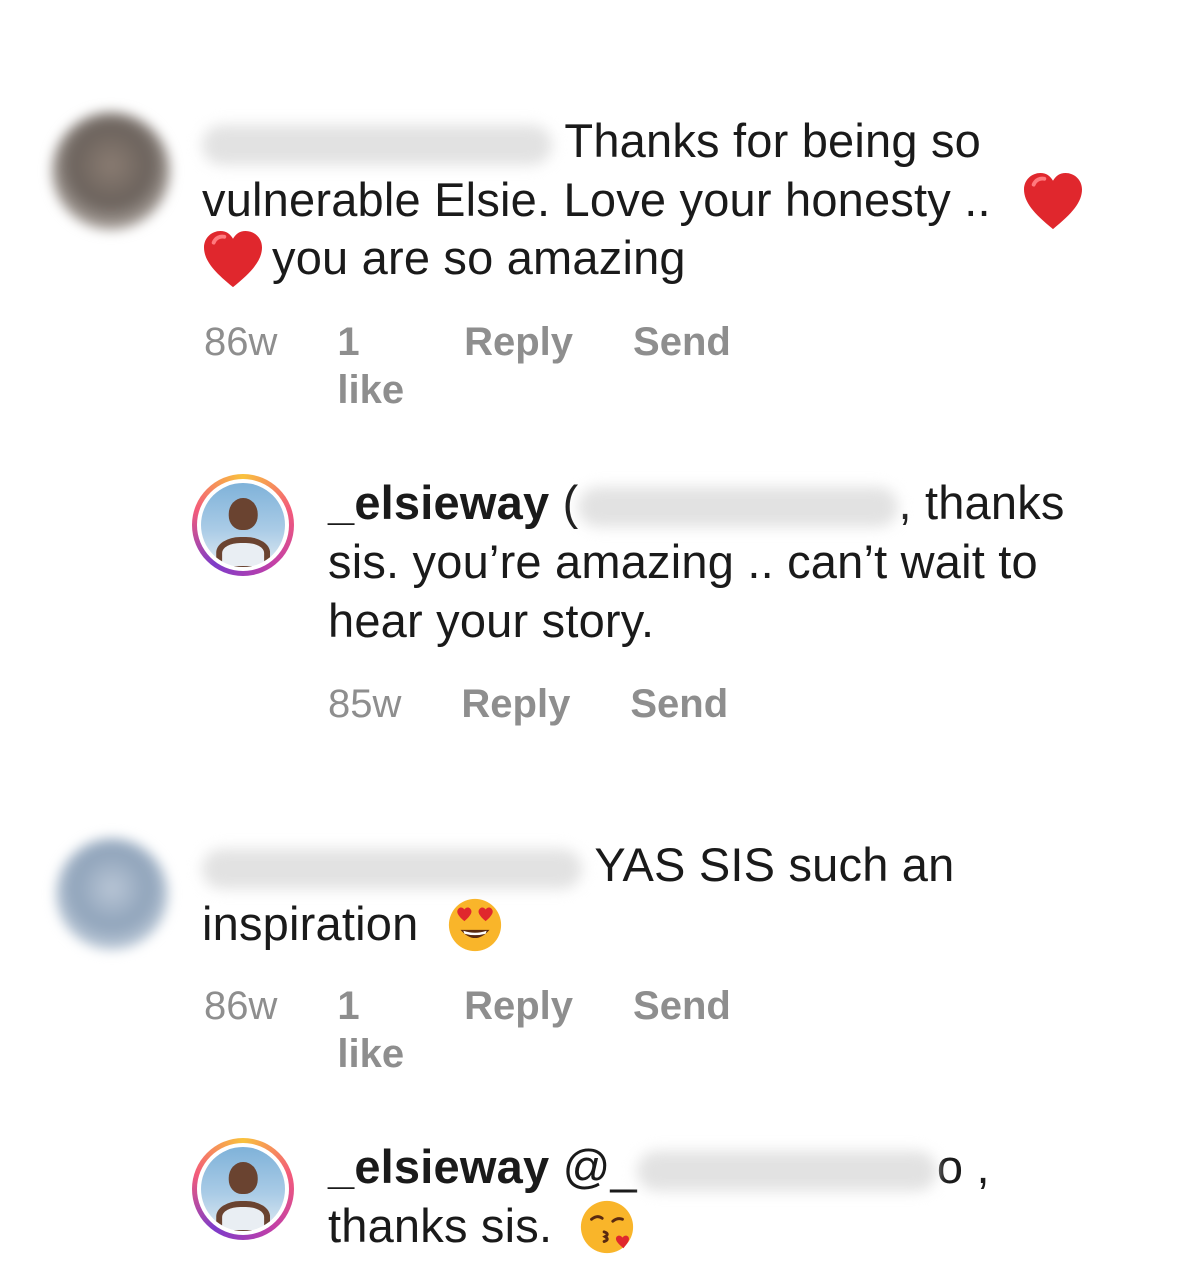 This screenshot has height=1287, width=1200. Describe the element at coordinates (474, 924) in the screenshot. I see `heart-eyes-emoji-icon` at that location.